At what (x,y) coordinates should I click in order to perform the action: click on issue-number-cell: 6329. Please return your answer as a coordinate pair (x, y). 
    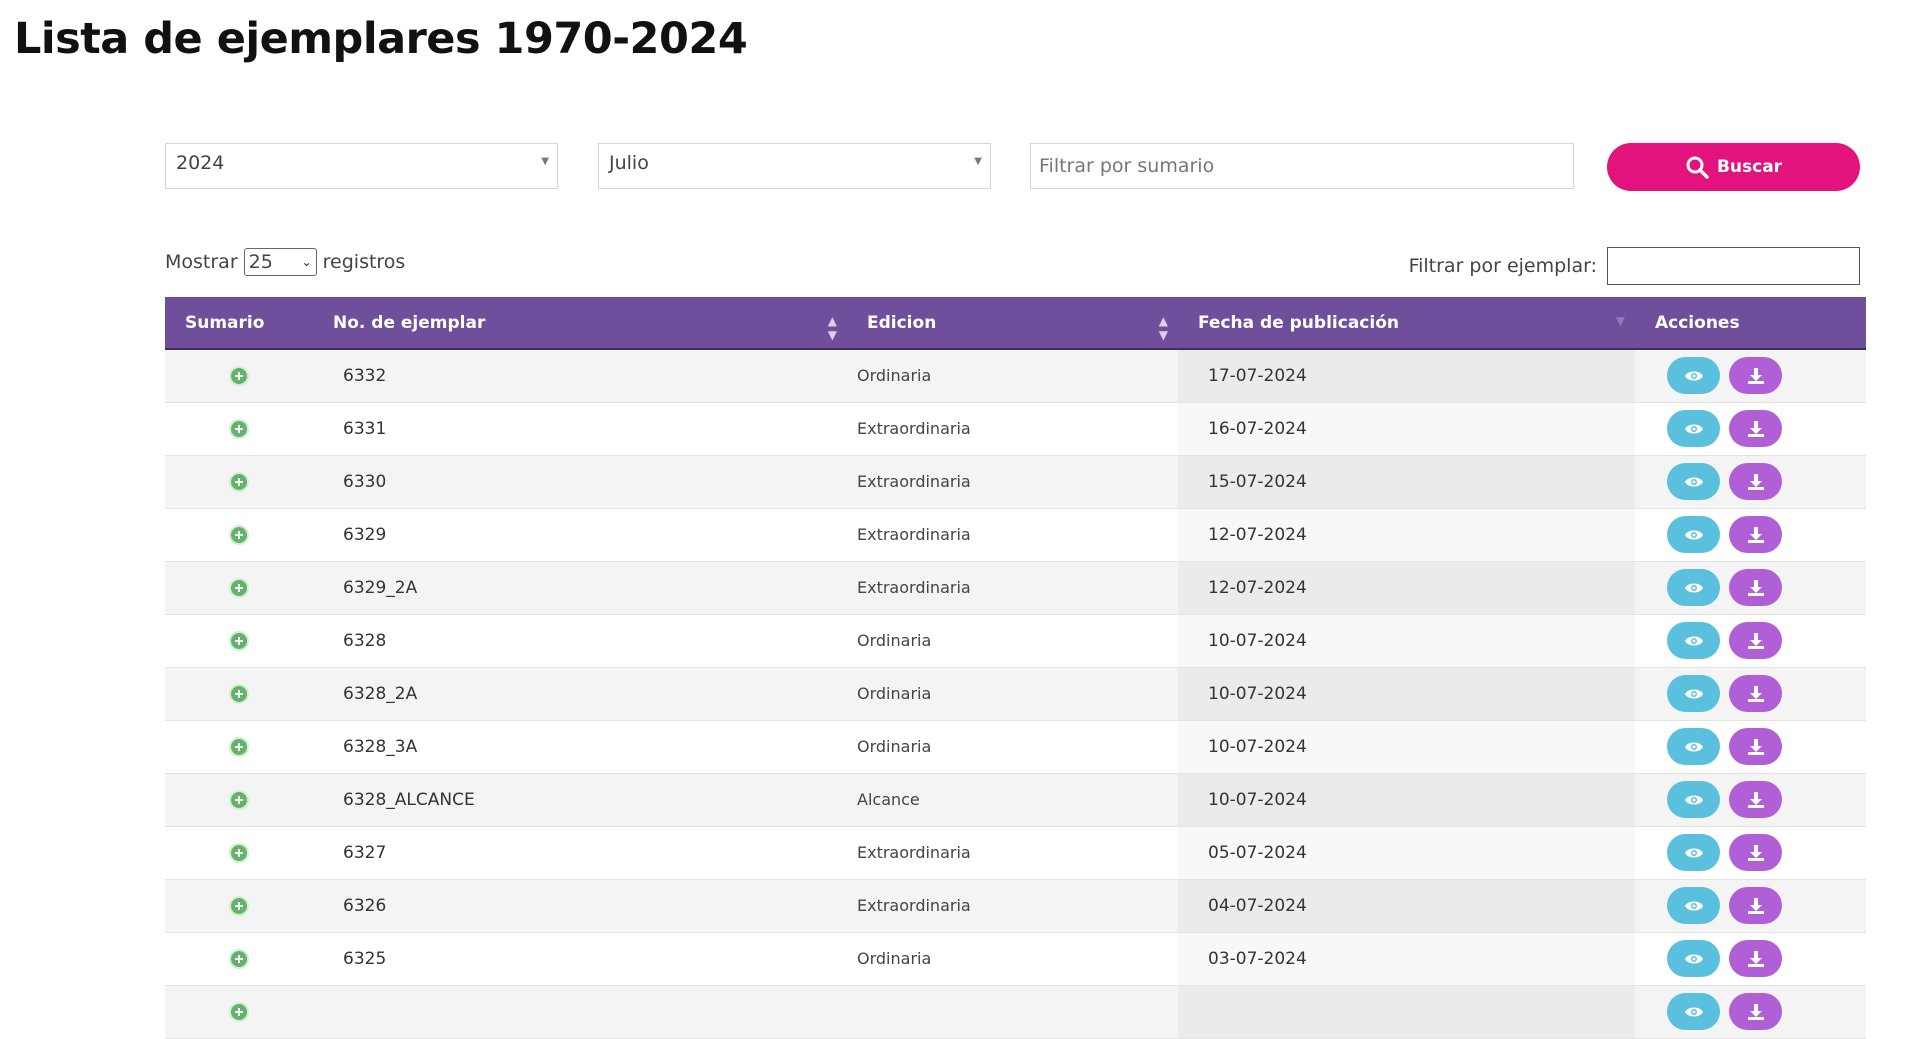
    Looking at the image, I should click on (580, 535).